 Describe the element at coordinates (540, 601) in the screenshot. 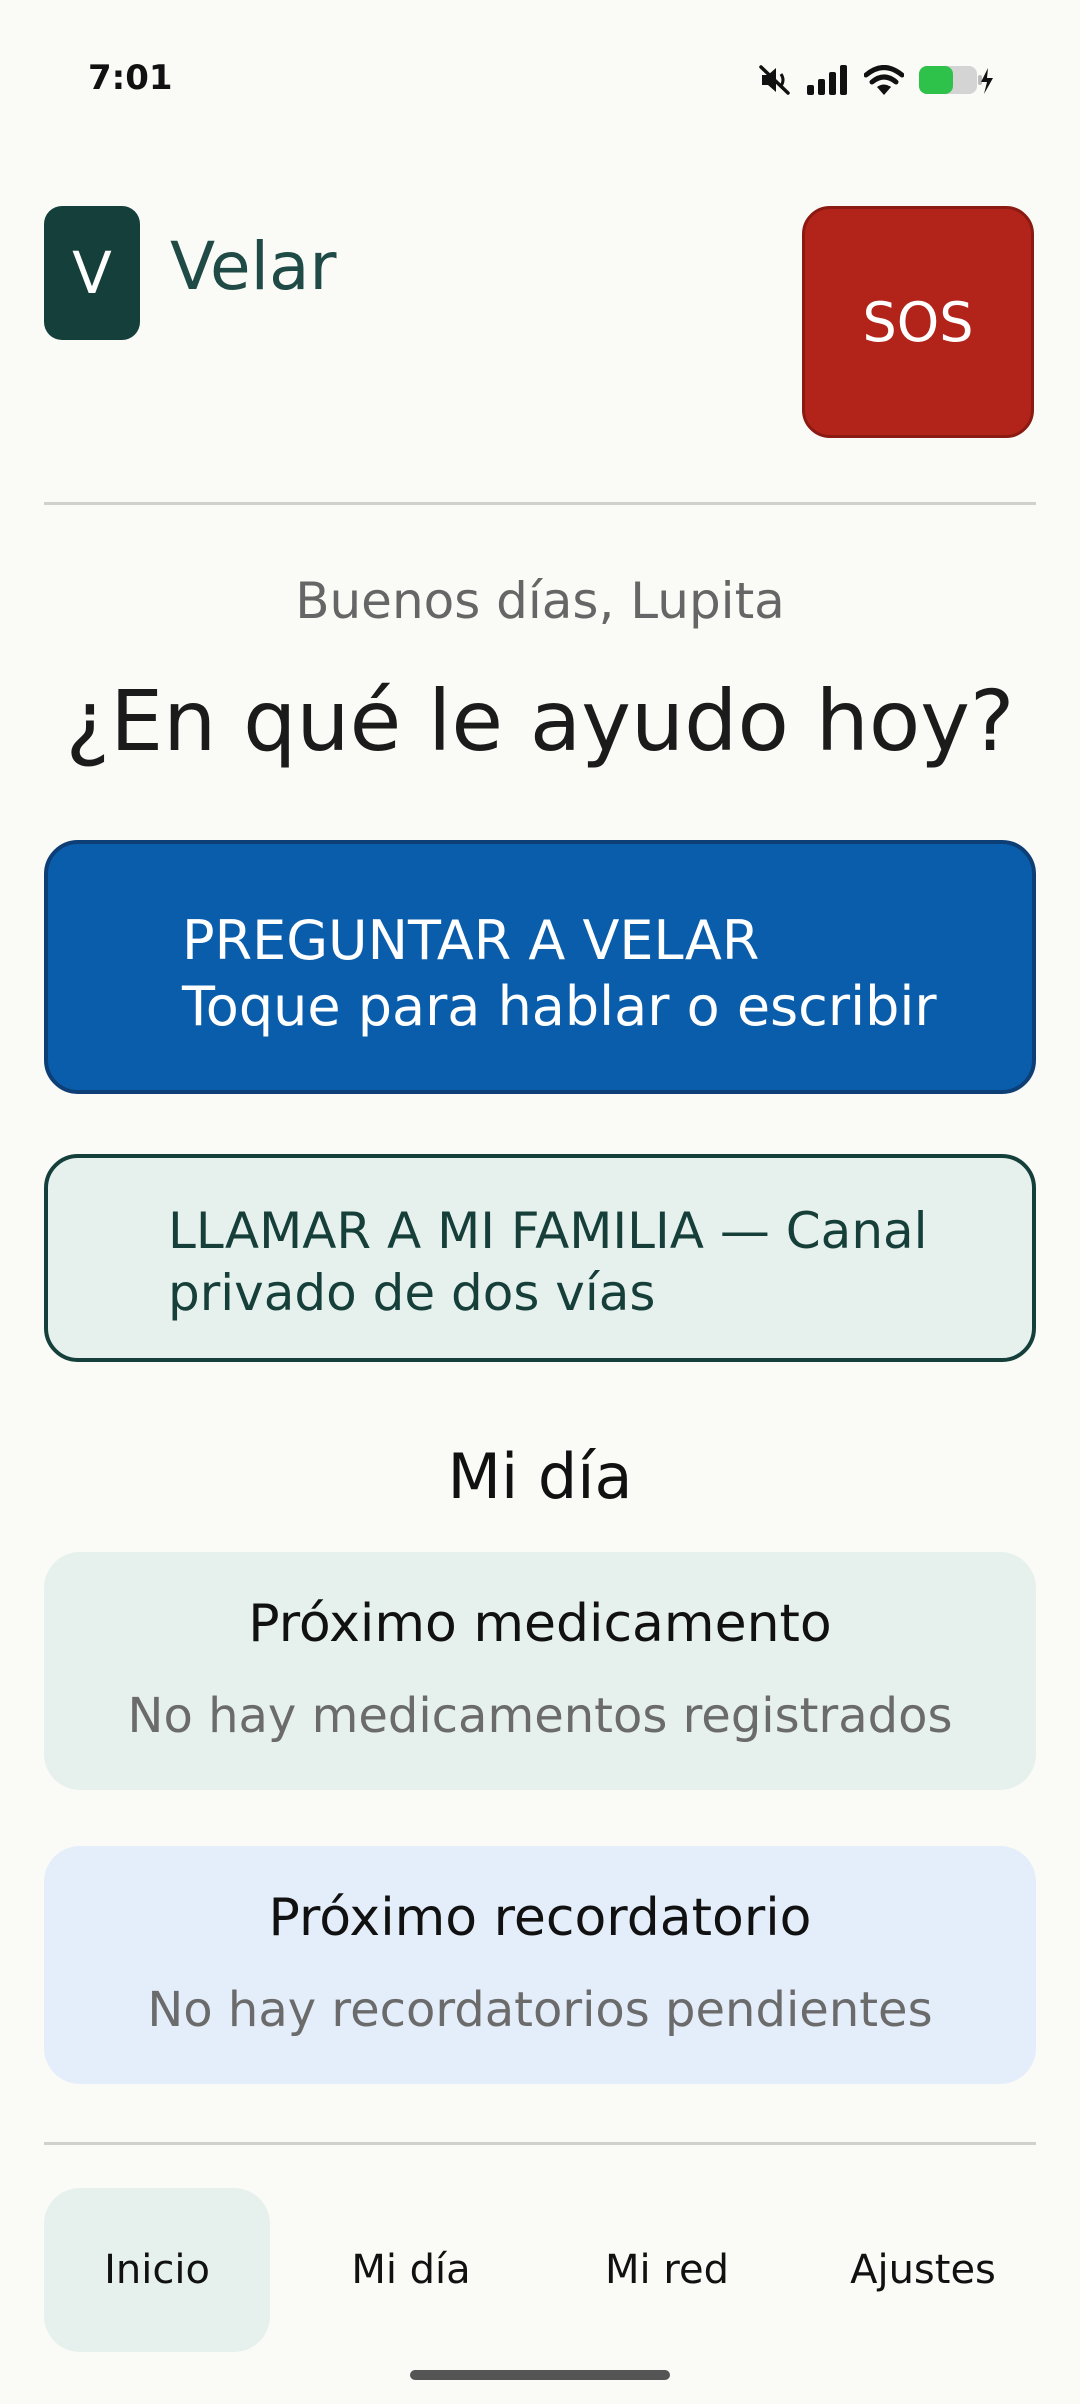

I see `greeting-text: Buenos días, Lupita` at that location.